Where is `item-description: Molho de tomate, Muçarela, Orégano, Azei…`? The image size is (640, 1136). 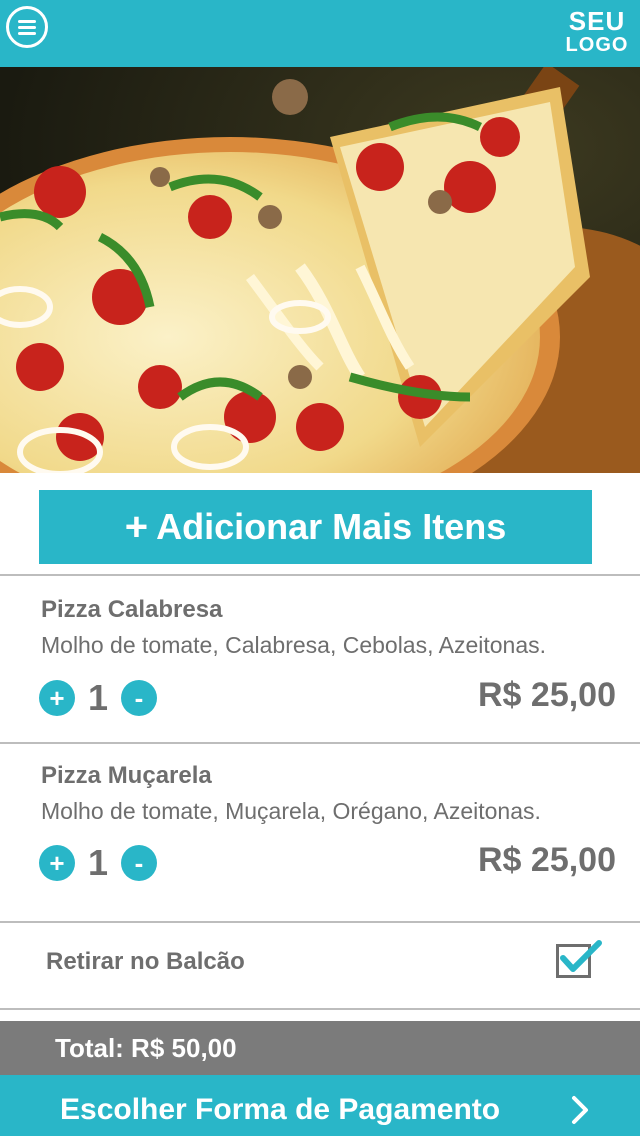
item-description: Molho de tomate, Muçarela, Orégano, Azei… is located at coordinates (291, 811).